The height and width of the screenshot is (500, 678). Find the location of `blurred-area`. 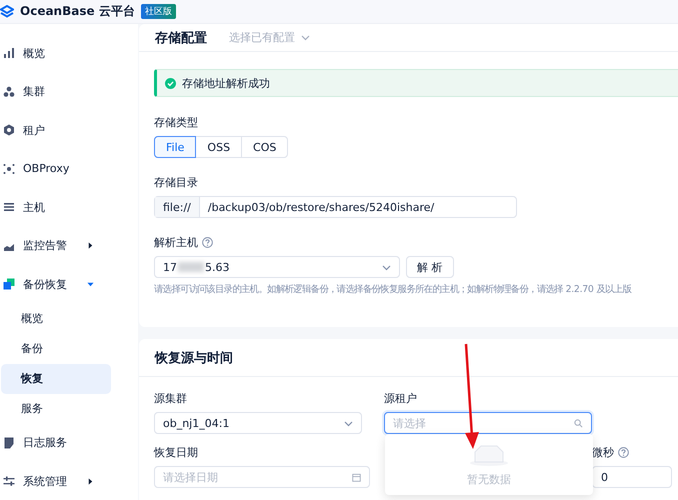

blurred-area is located at coordinates (191, 267).